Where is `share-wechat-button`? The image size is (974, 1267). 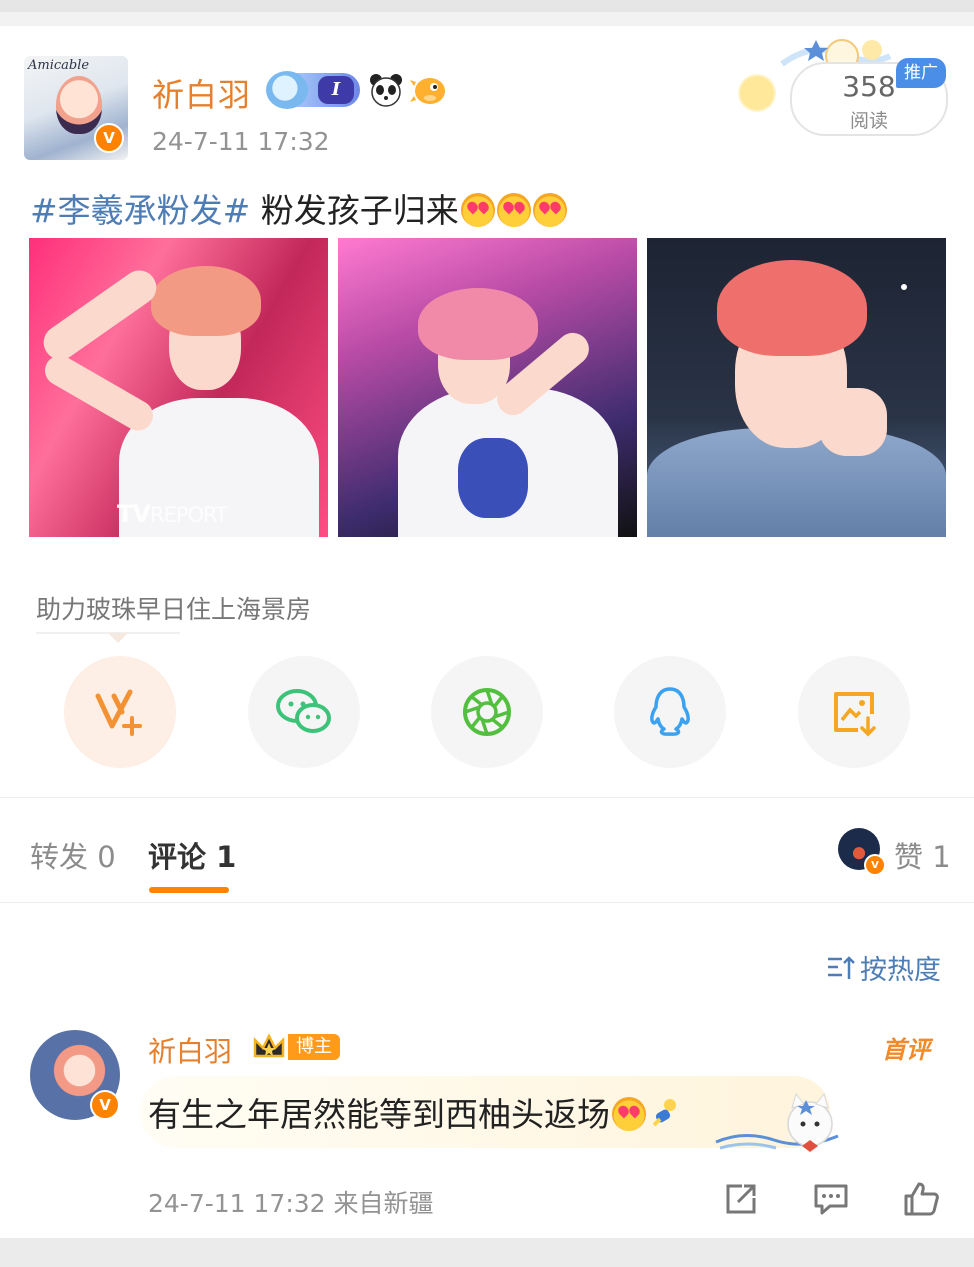 share-wechat-button is located at coordinates (304, 712).